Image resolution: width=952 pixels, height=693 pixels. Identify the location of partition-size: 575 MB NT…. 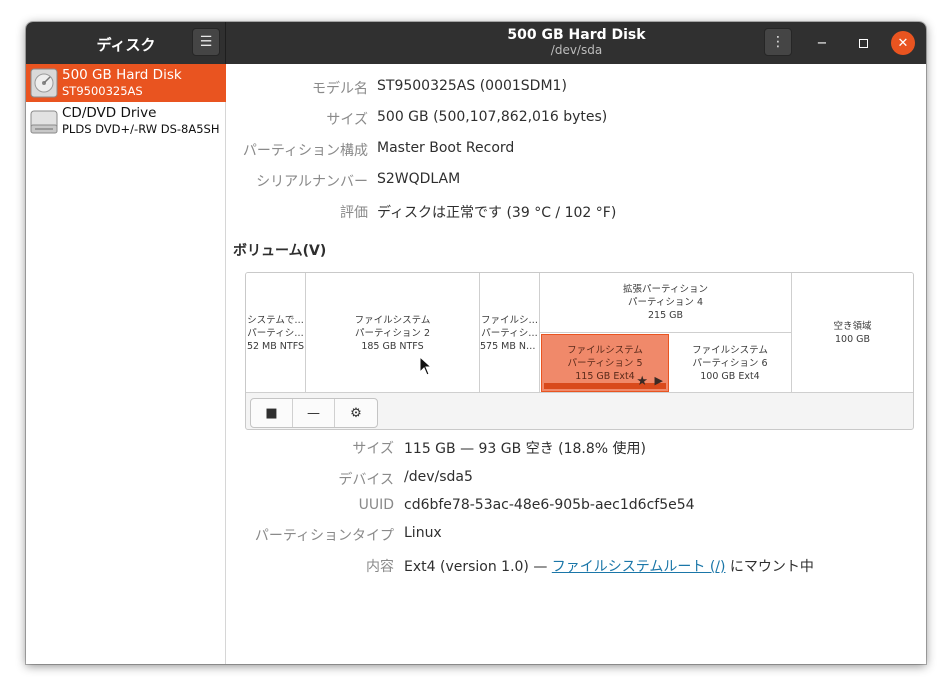
(509, 346).